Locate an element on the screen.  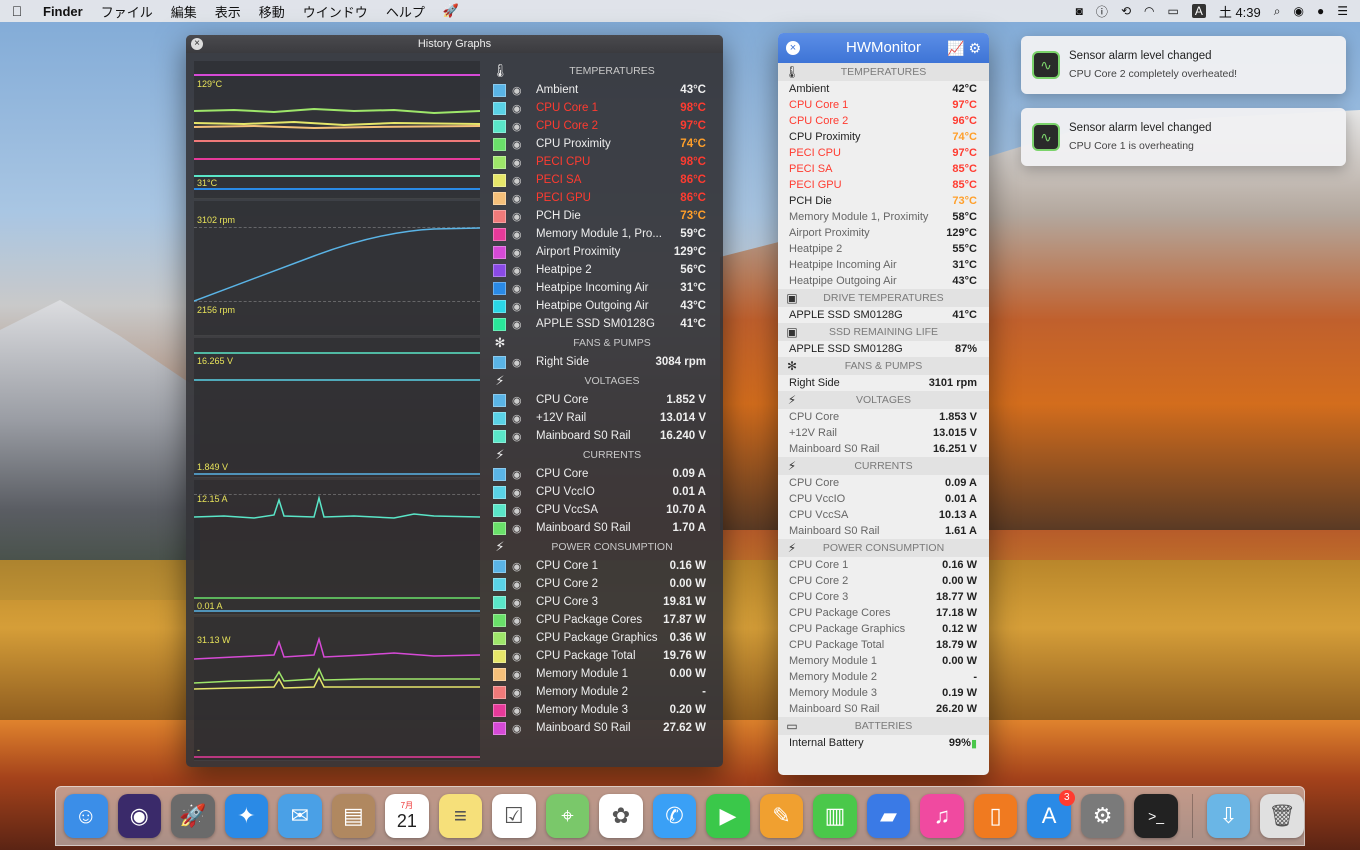
sensor-row: ◉ CPU Core 2 0.00 W is located at coordinates (602, 584).